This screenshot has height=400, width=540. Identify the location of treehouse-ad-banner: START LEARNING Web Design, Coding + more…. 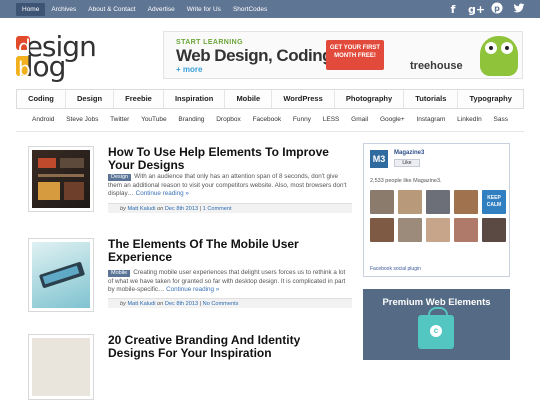
(343, 55).